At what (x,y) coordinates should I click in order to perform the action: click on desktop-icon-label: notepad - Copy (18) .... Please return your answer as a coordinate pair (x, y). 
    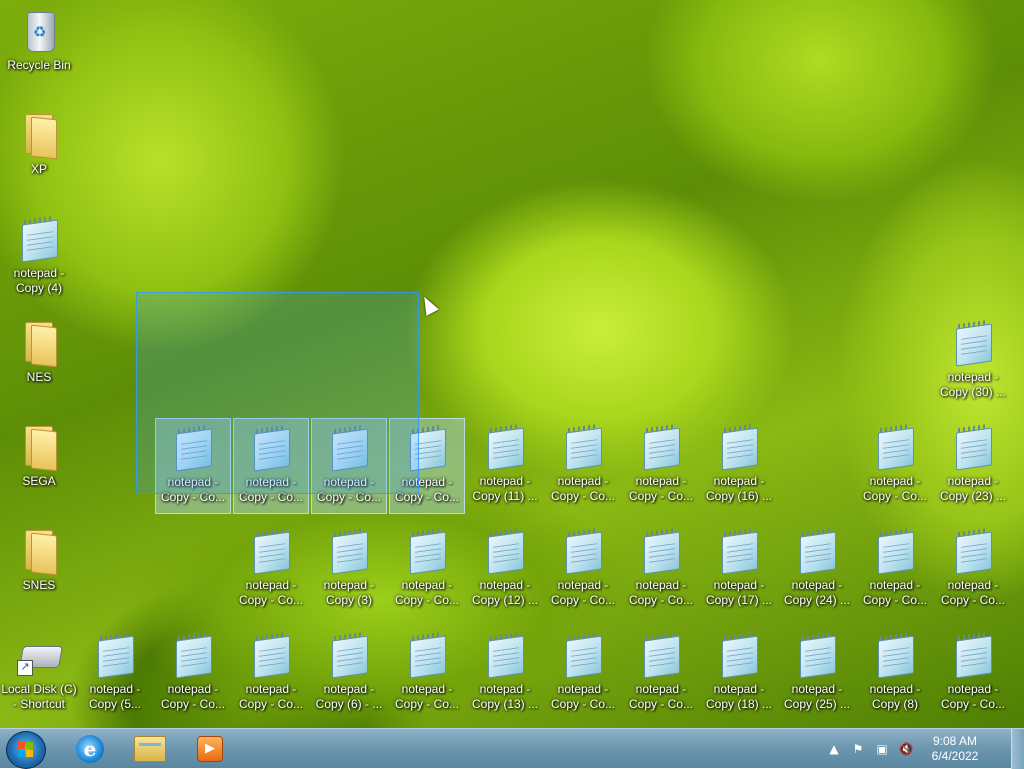
    Looking at the image, I should click on (739, 696).